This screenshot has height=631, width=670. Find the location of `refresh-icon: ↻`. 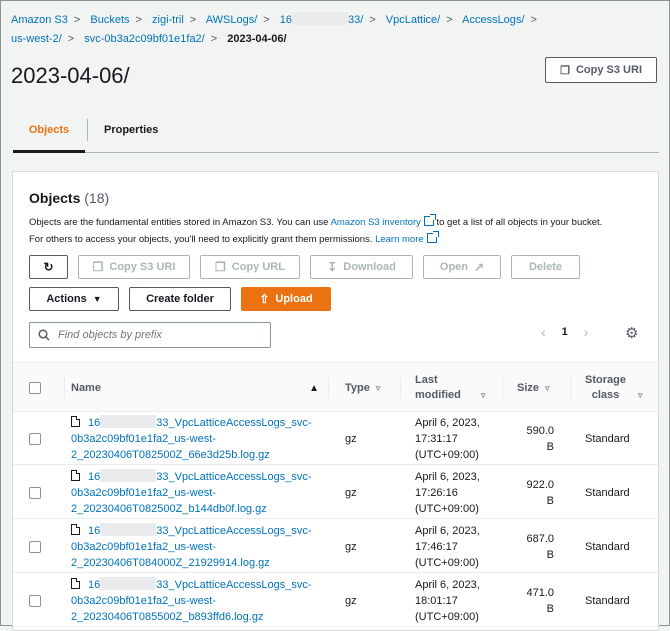

refresh-icon: ↻ is located at coordinates (48, 267).